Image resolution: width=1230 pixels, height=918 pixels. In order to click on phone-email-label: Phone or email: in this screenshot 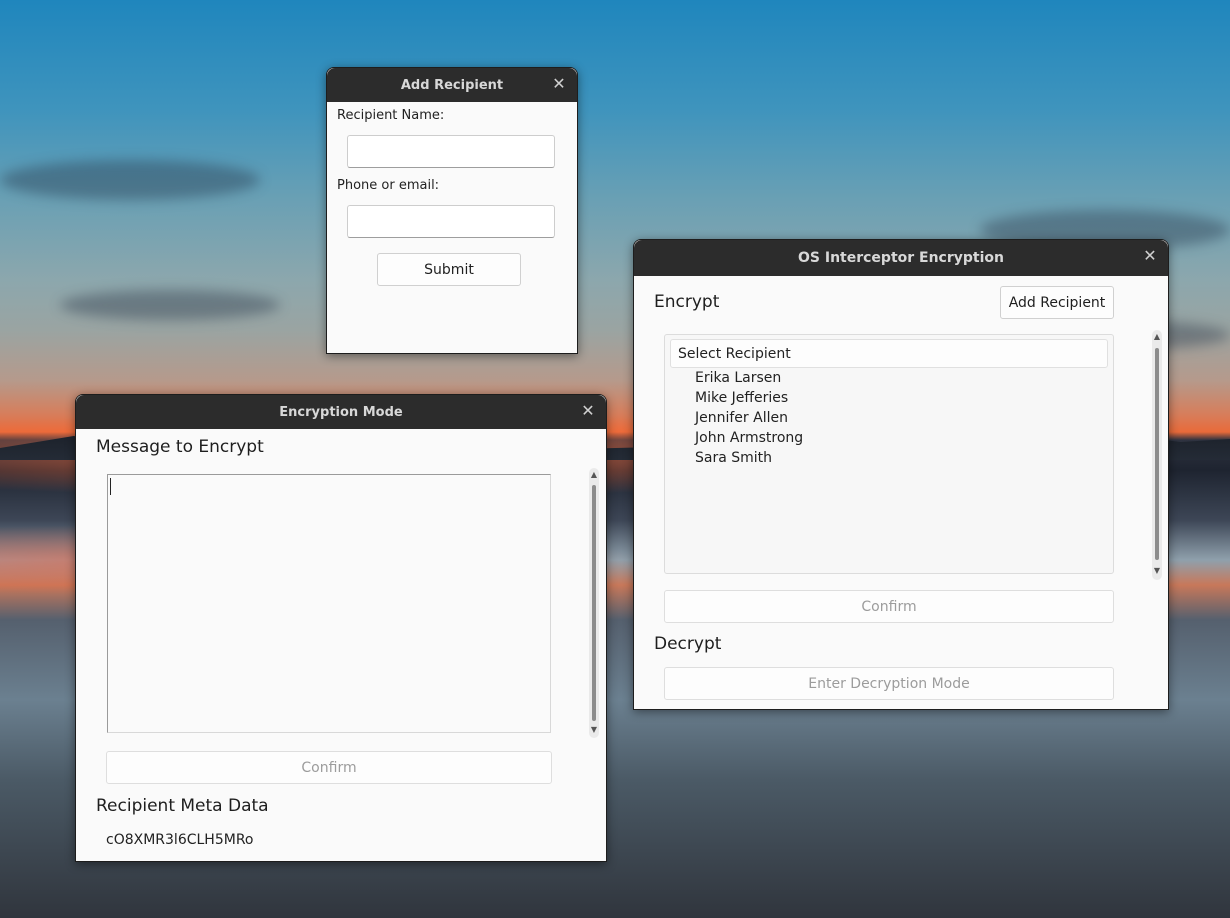, I will do `click(388, 185)`.